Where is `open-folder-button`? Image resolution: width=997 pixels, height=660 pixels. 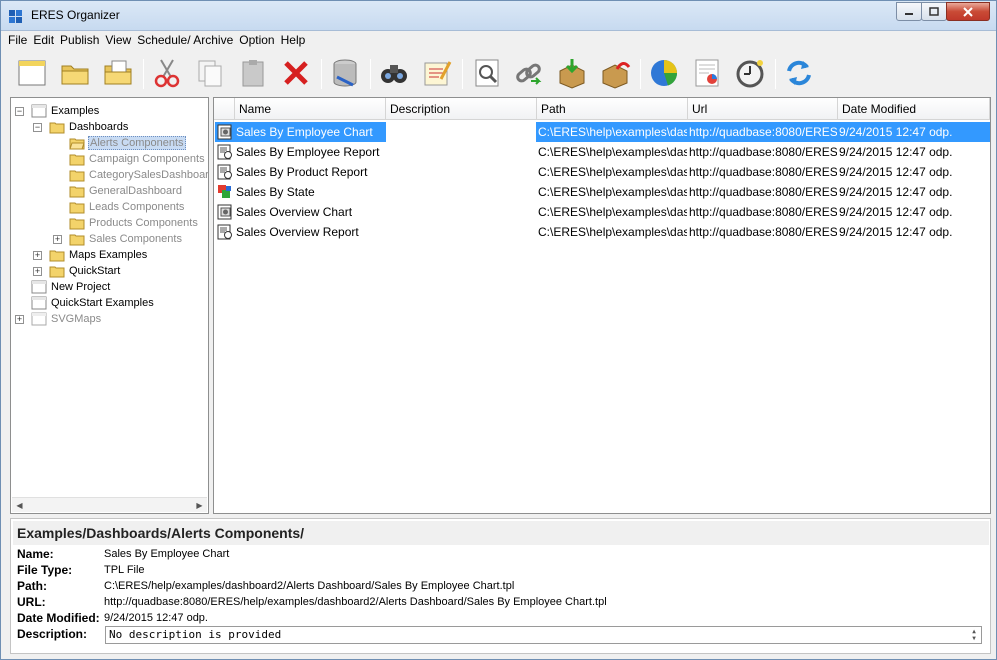
open-folder-button is located at coordinates (75, 73).